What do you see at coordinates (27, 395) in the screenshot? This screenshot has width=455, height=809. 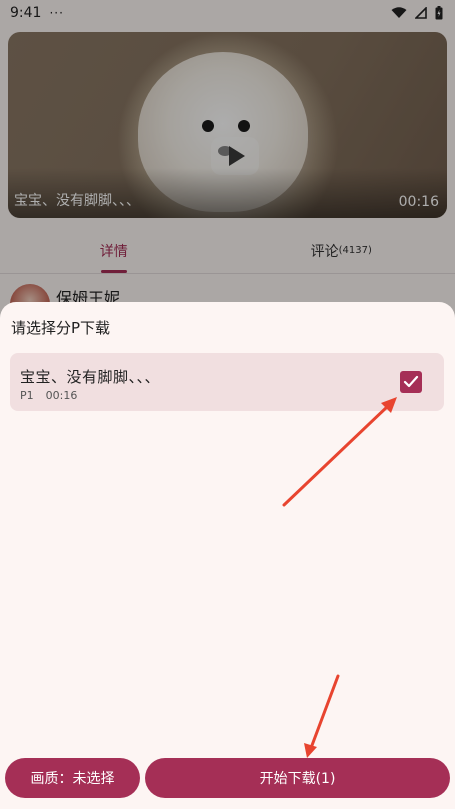 I see `episode-part: P1` at bounding box center [27, 395].